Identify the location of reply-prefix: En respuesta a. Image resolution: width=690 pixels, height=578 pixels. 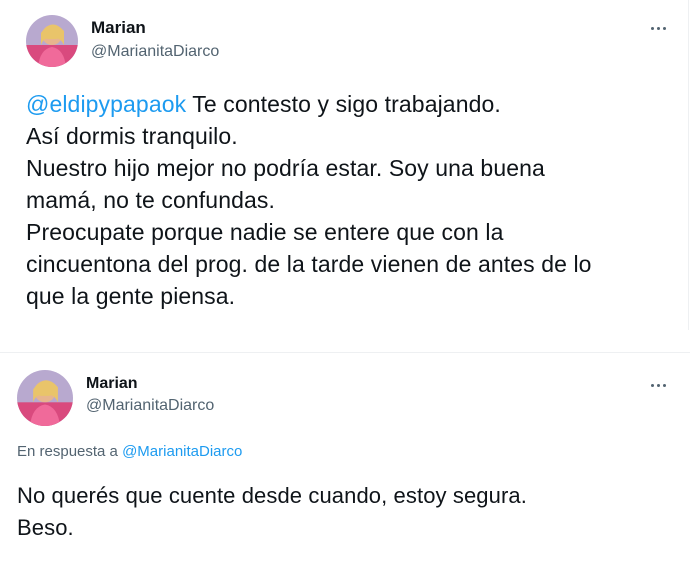
(70, 451).